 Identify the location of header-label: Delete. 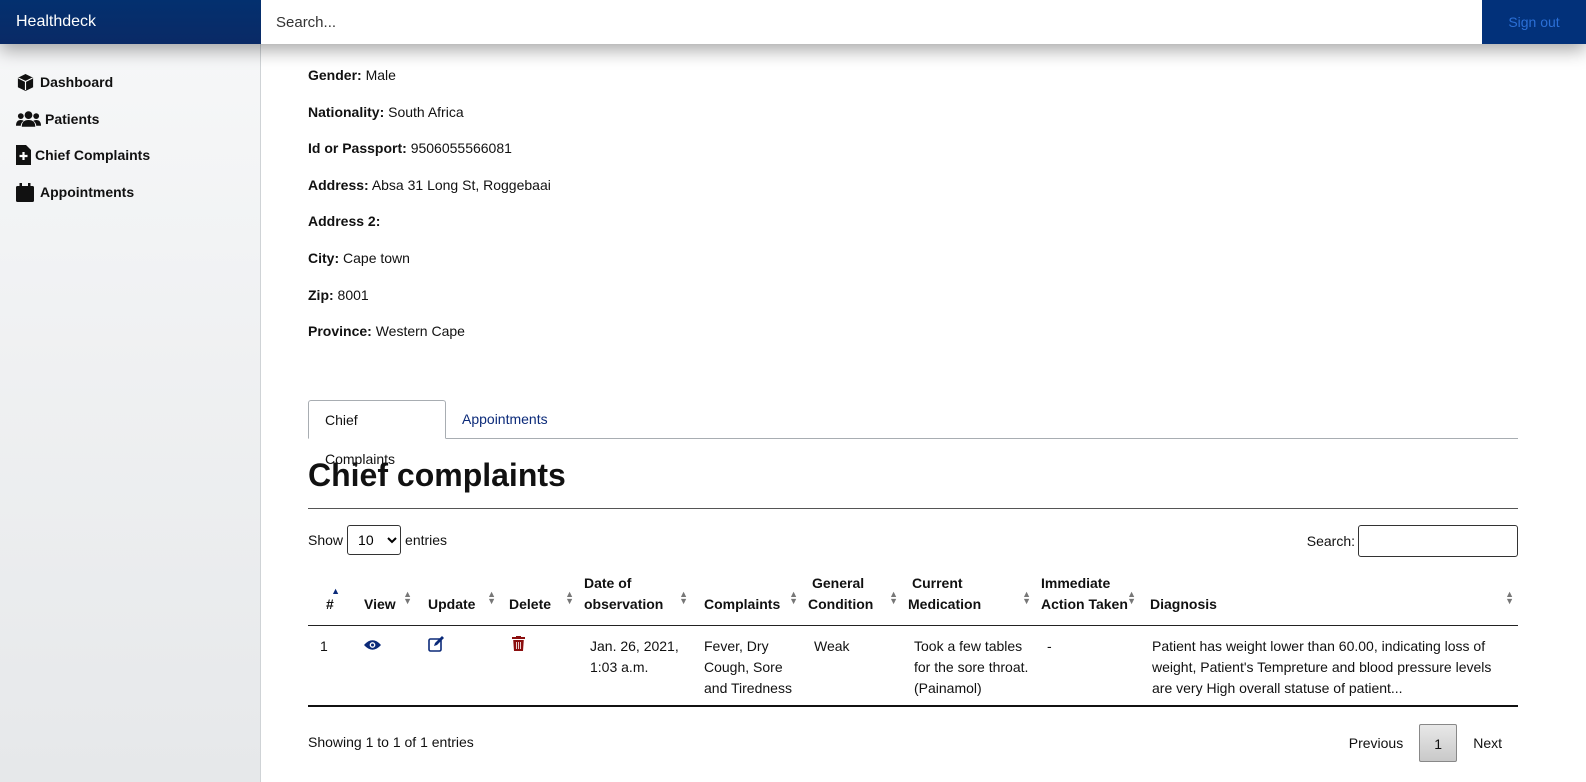
(530, 604).